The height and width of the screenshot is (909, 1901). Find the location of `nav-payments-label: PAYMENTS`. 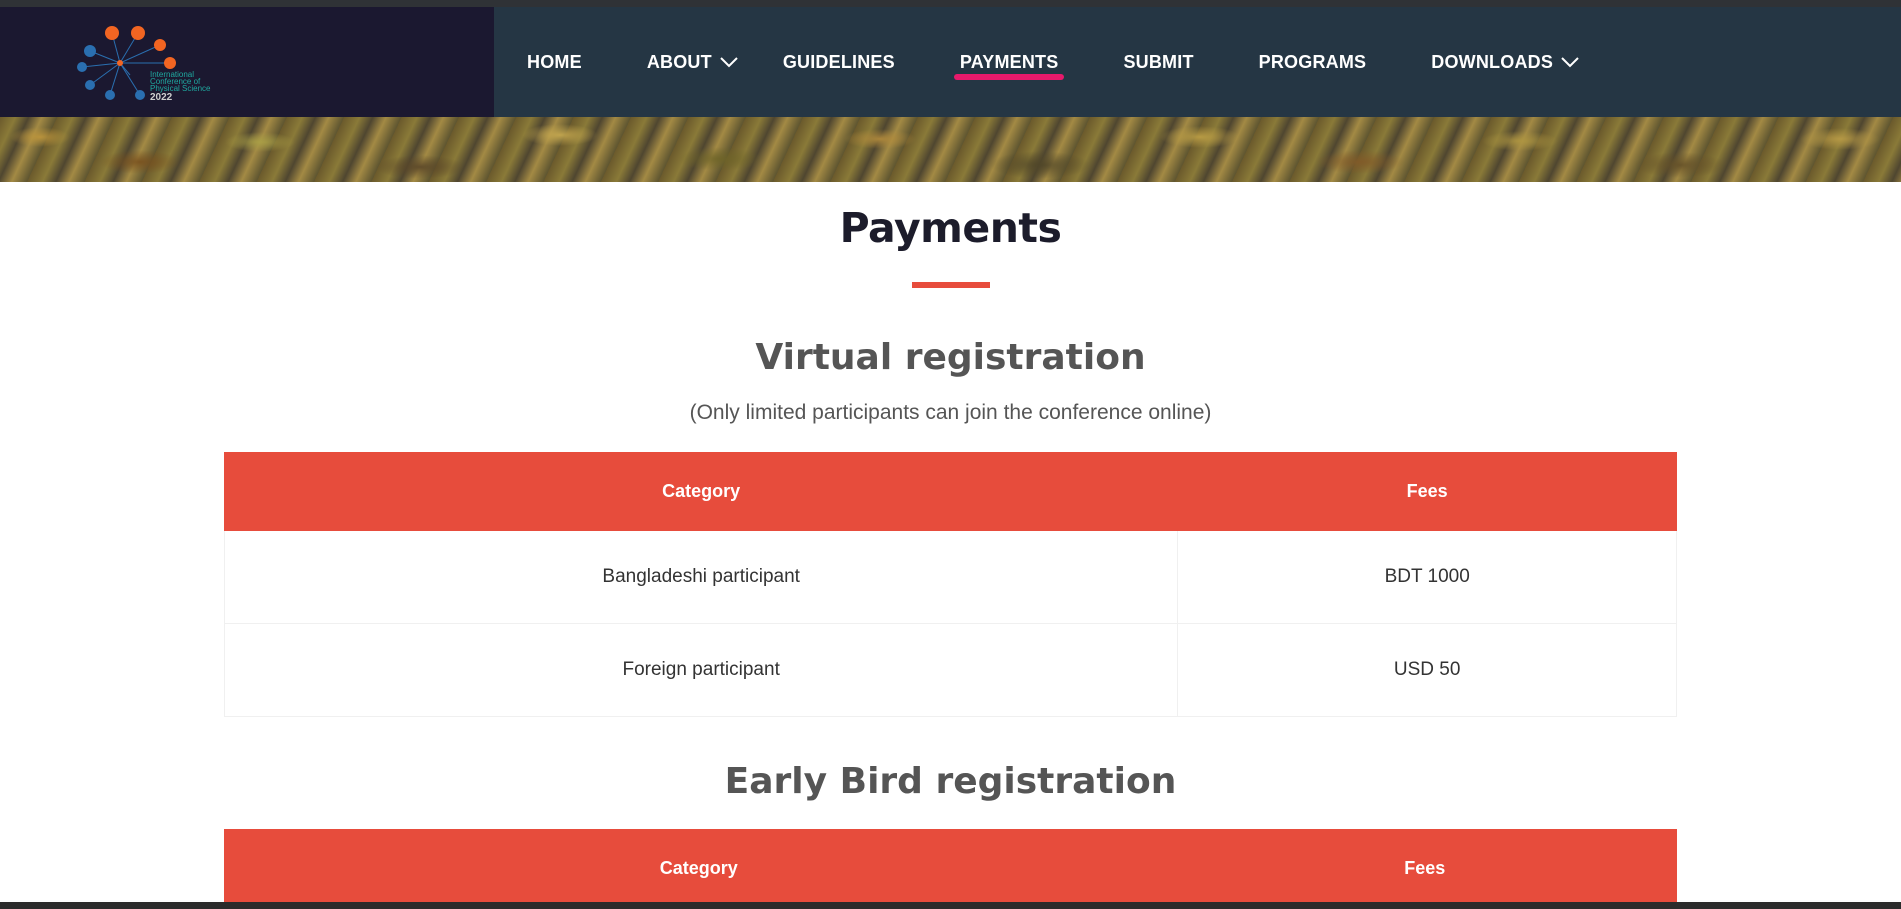

nav-payments-label: PAYMENTS is located at coordinates (1009, 61).